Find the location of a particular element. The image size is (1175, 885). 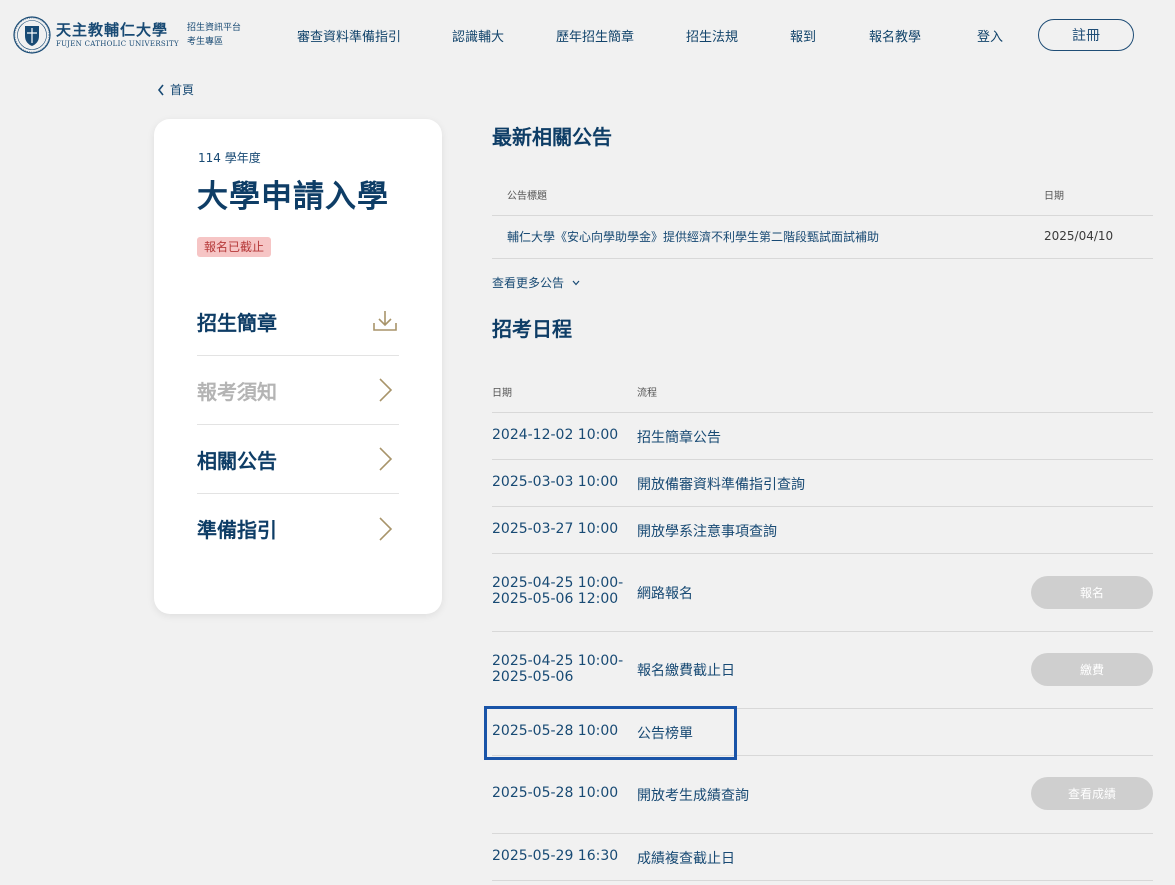

logo-name-en: FUJEN CATHOLIC UNIVERSITY is located at coordinates (117, 44).